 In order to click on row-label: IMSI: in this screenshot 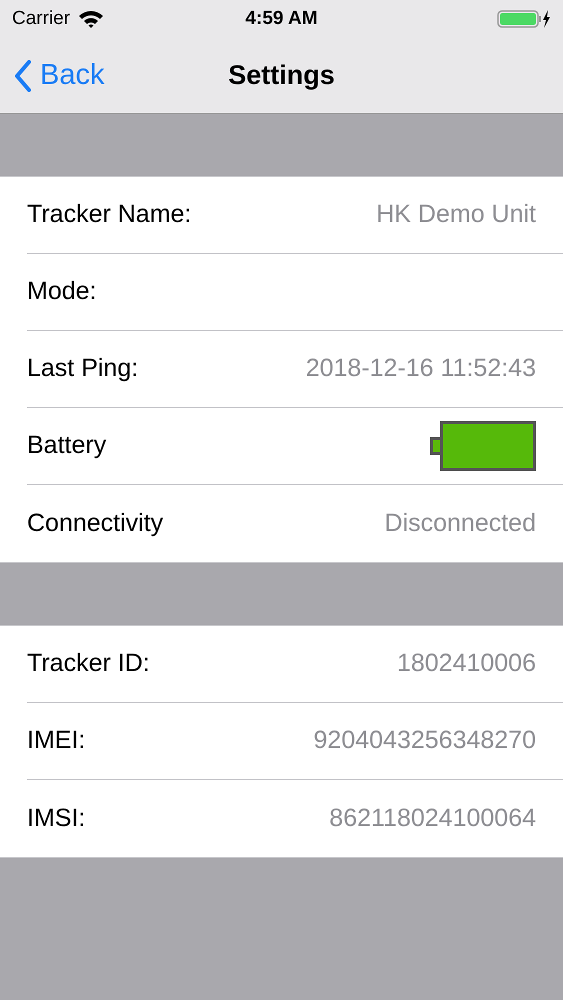, I will do `click(56, 818)`.